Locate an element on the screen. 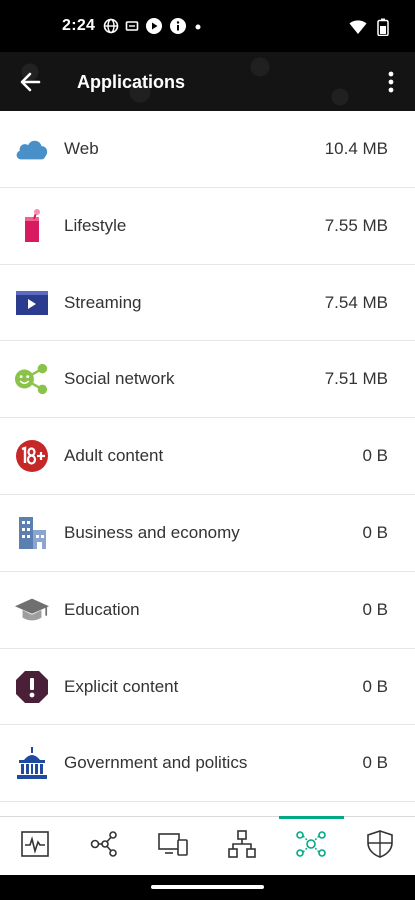 The image size is (415, 900). nav-network is located at coordinates (103, 846).